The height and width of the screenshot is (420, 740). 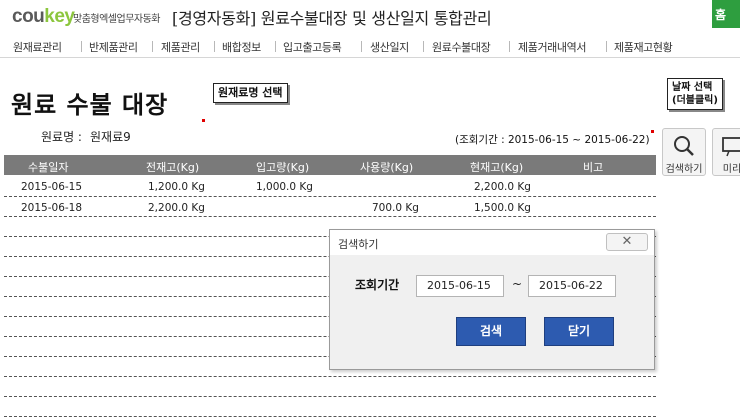 What do you see at coordinates (627, 242) in the screenshot?
I see `dialog-close-icon: ✕` at bounding box center [627, 242].